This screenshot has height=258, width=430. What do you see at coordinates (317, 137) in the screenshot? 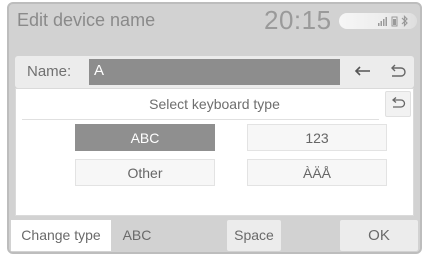
I see `keyboard-option-123: 123` at bounding box center [317, 137].